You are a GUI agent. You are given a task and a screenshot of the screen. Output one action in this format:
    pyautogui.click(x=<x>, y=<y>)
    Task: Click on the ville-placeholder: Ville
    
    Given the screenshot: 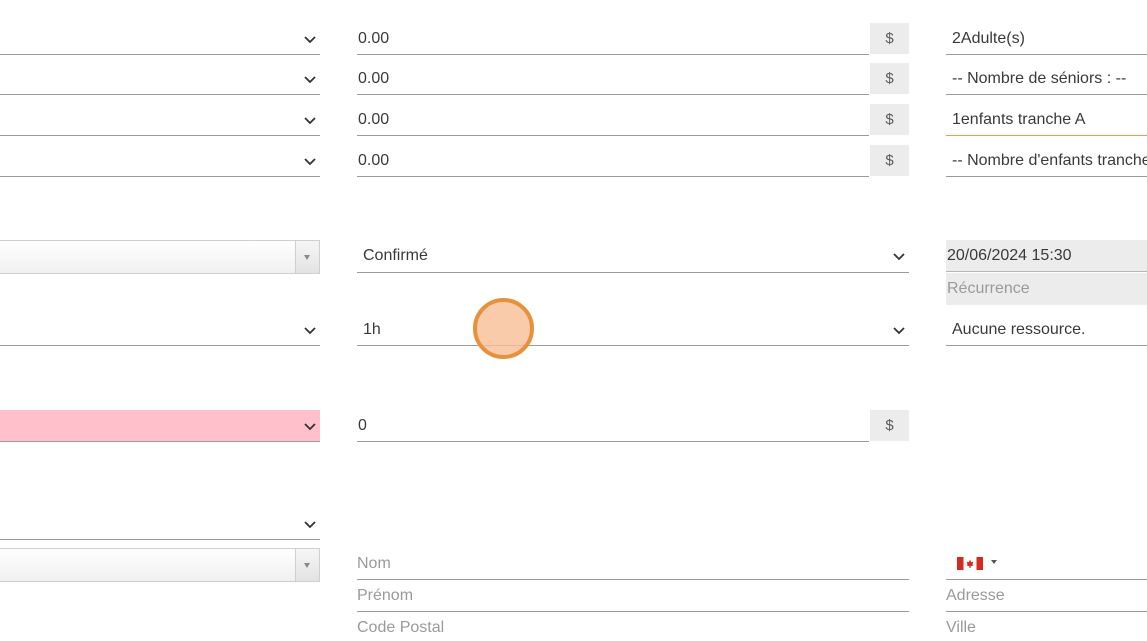 What is the action you would take?
    pyautogui.click(x=961, y=627)
    